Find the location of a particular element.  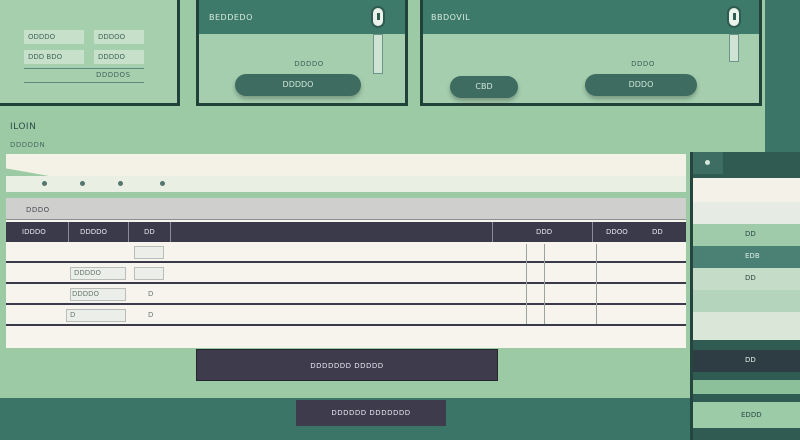

knob-icon is located at coordinates (707, 162).